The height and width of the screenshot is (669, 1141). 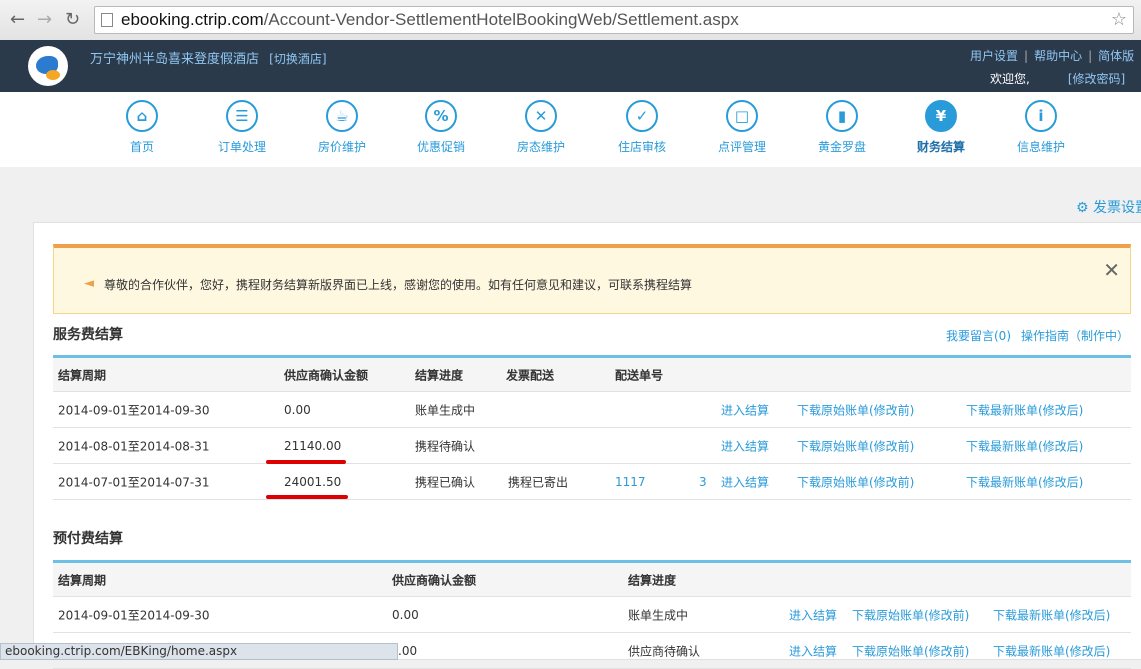 I want to click on change-password-link: [修改密码], so click(x=1096, y=79).